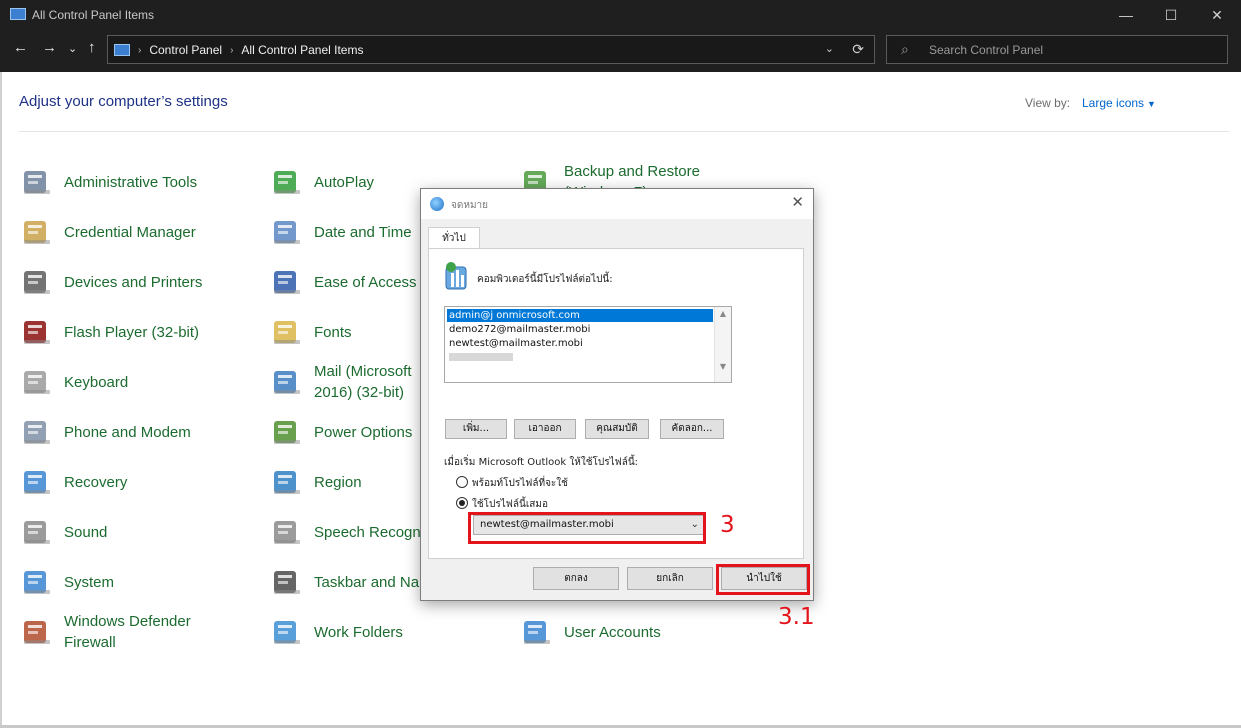 Image resolution: width=1241 pixels, height=728 pixels. Describe the element at coordinates (620, 15) in the screenshot. I see `title-bar: All Control Panel Items — ☐ ✕` at that location.